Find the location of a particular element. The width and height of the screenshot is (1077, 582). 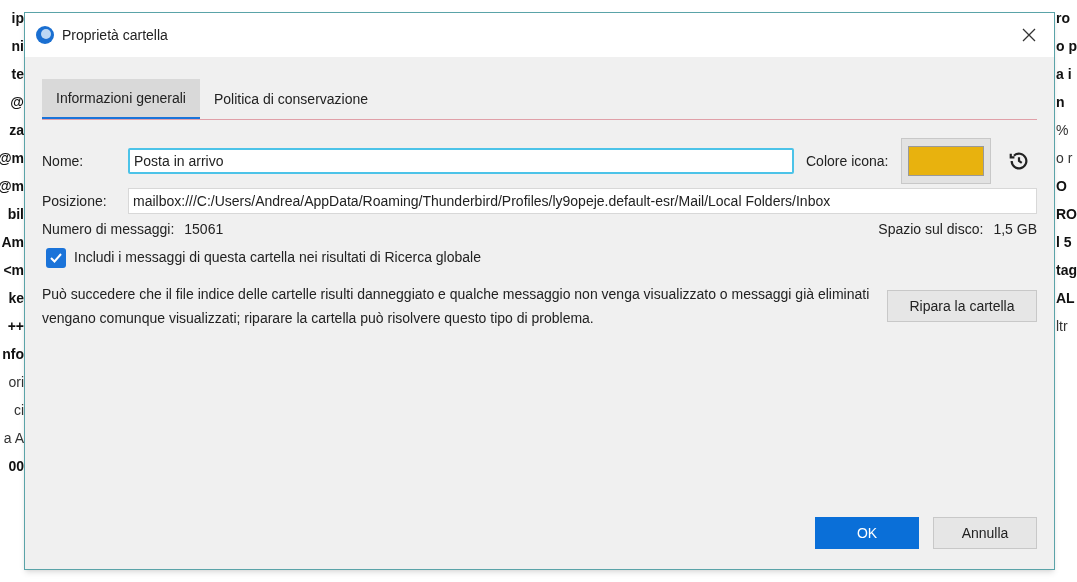

background-text: <m is located at coordinates (13, 270).